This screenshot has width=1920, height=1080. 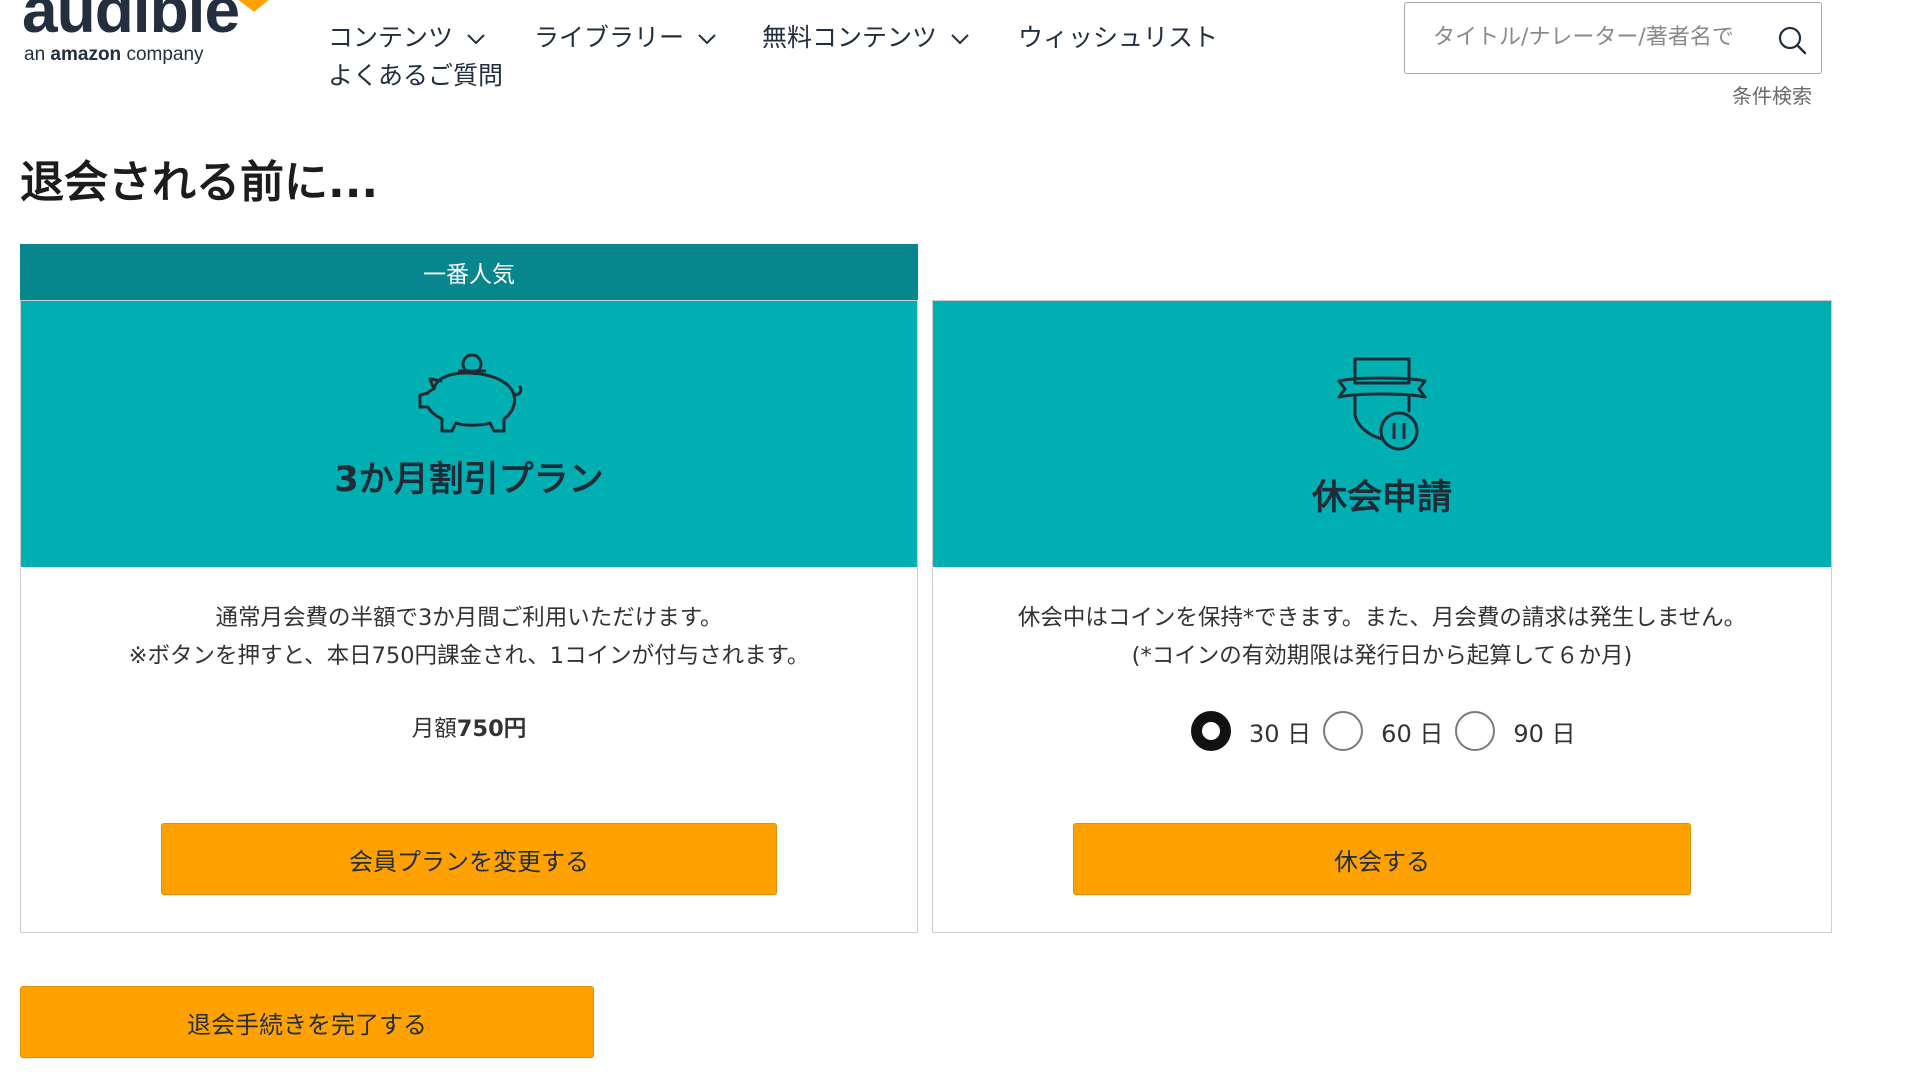 I want to click on nav-item-label: よくあるご質問, so click(x=416, y=75).